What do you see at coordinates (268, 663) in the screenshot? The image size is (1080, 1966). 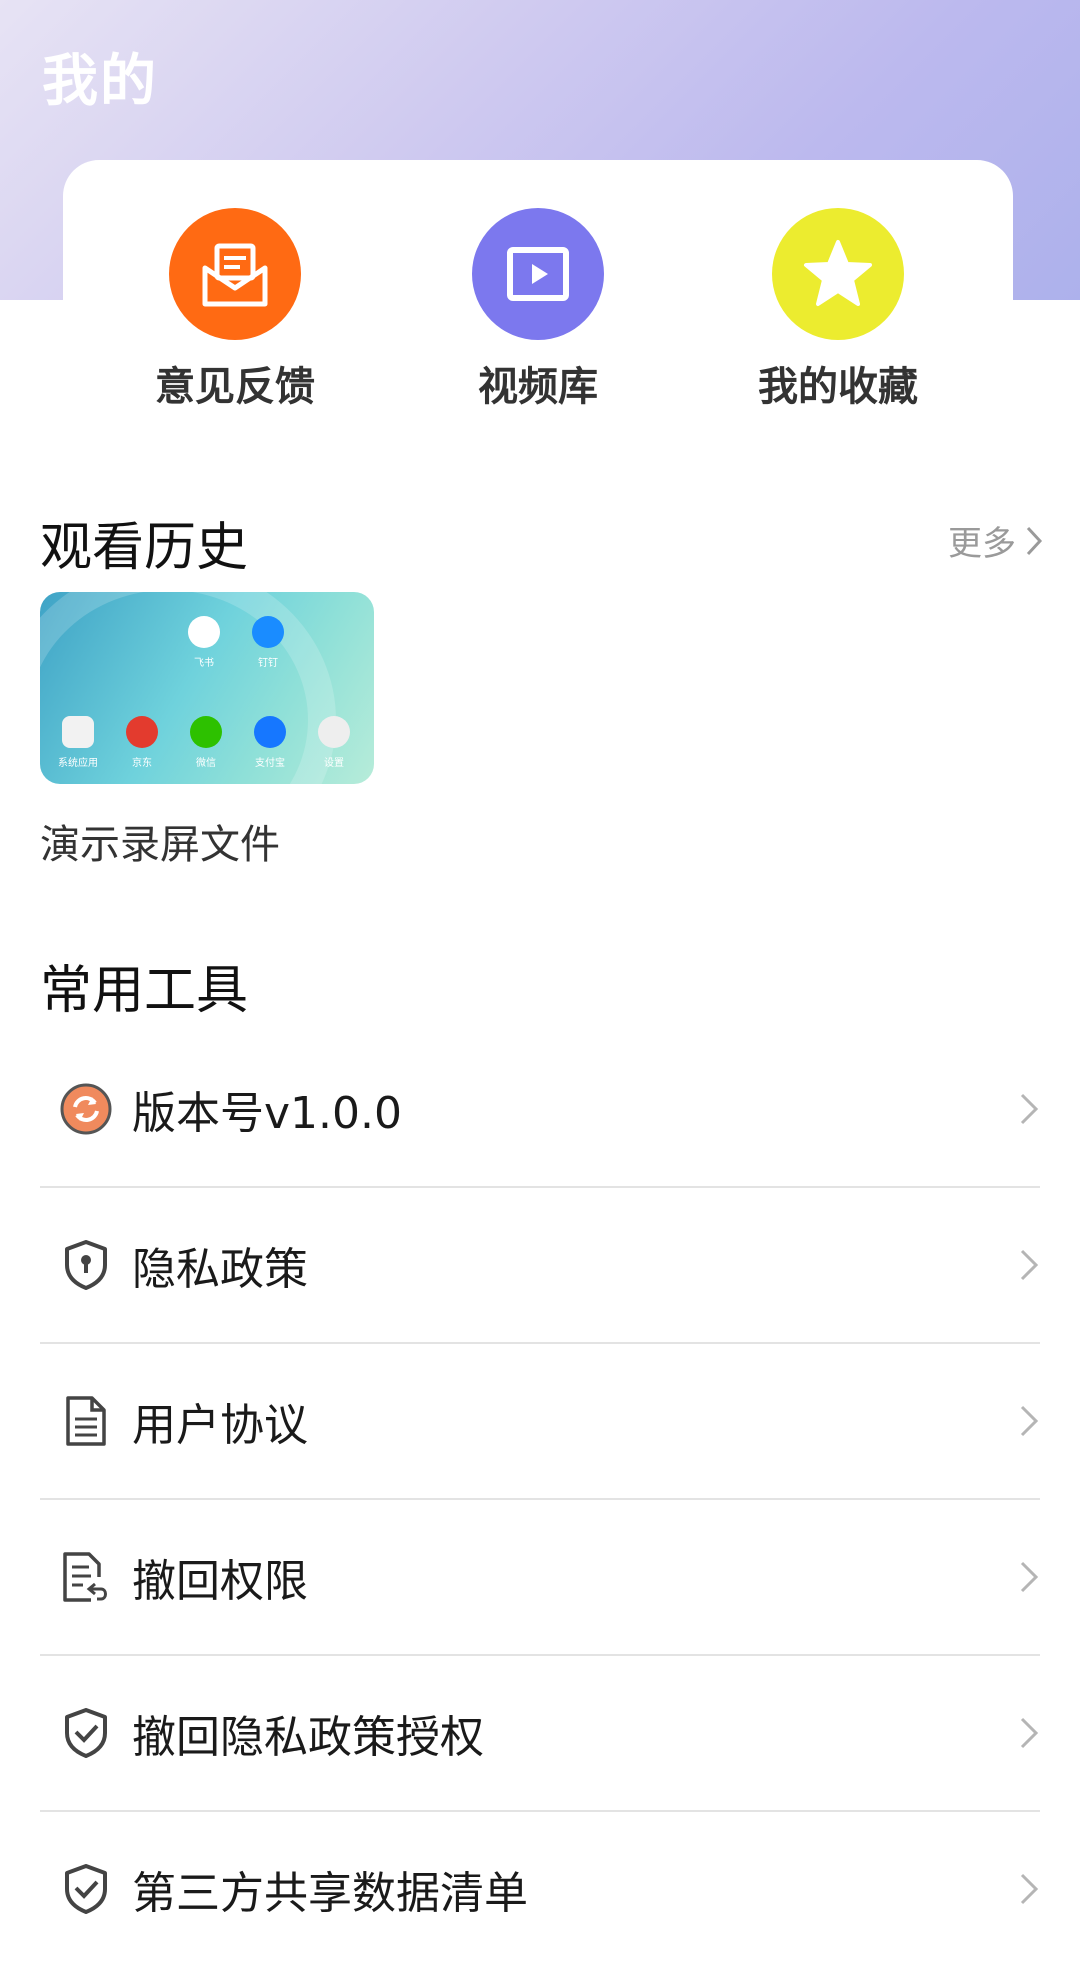 I see `app-label: 钉钉` at bounding box center [268, 663].